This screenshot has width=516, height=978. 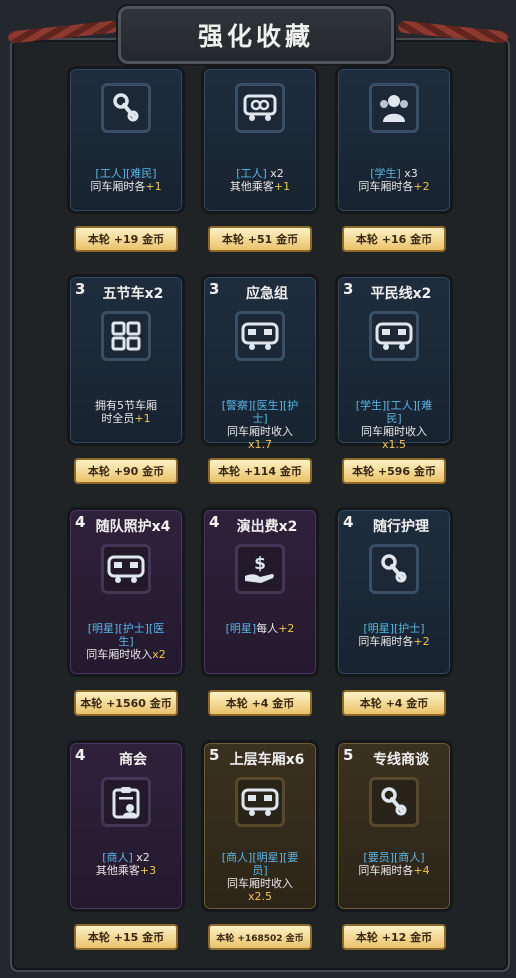 What do you see at coordinates (275, 173) in the screenshot?
I see `description-text: x2` at bounding box center [275, 173].